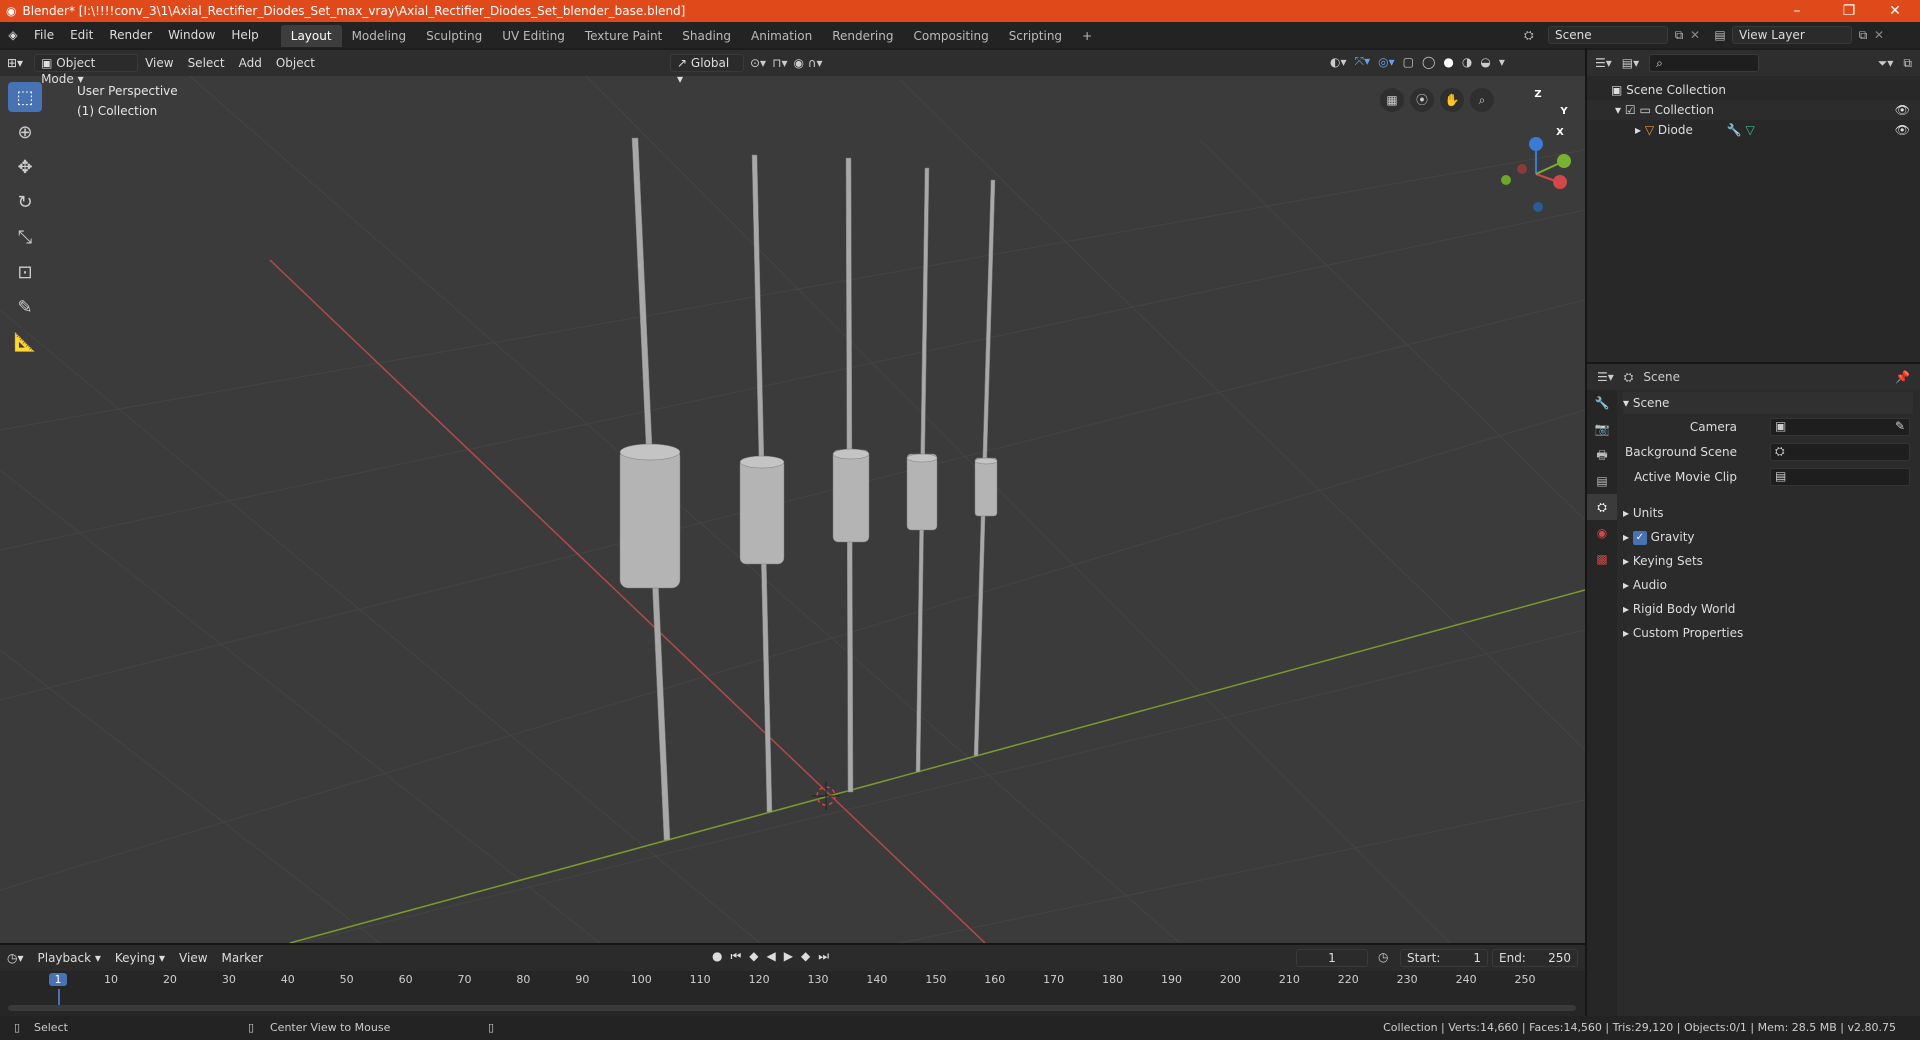 The image size is (1920, 1040). I want to click on zoom-icon: ⌕, so click(1482, 100).